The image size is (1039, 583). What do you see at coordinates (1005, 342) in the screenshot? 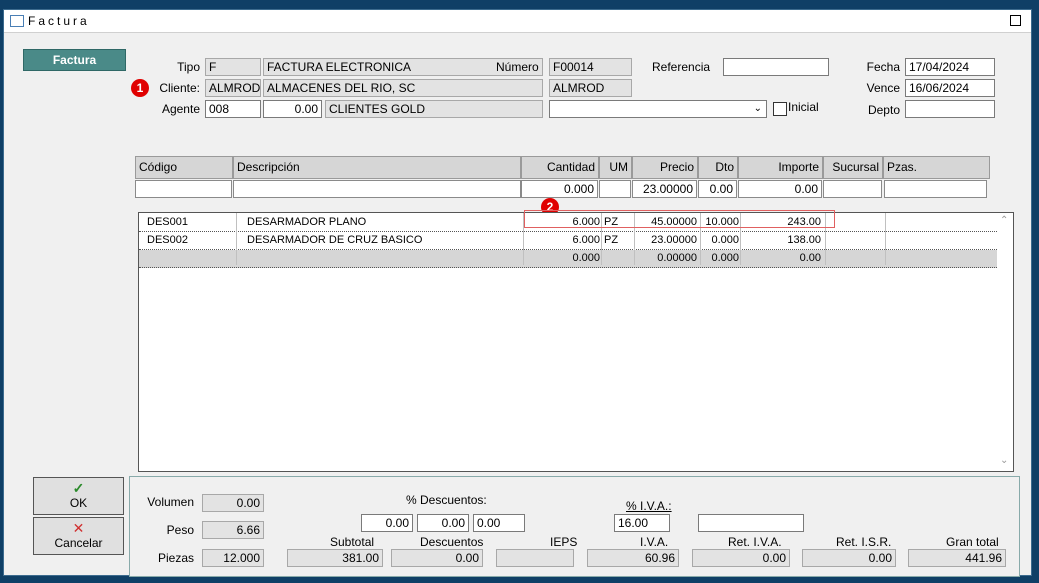
I see `vertical-scrollbar: ⌃ ⌄` at bounding box center [1005, 342].